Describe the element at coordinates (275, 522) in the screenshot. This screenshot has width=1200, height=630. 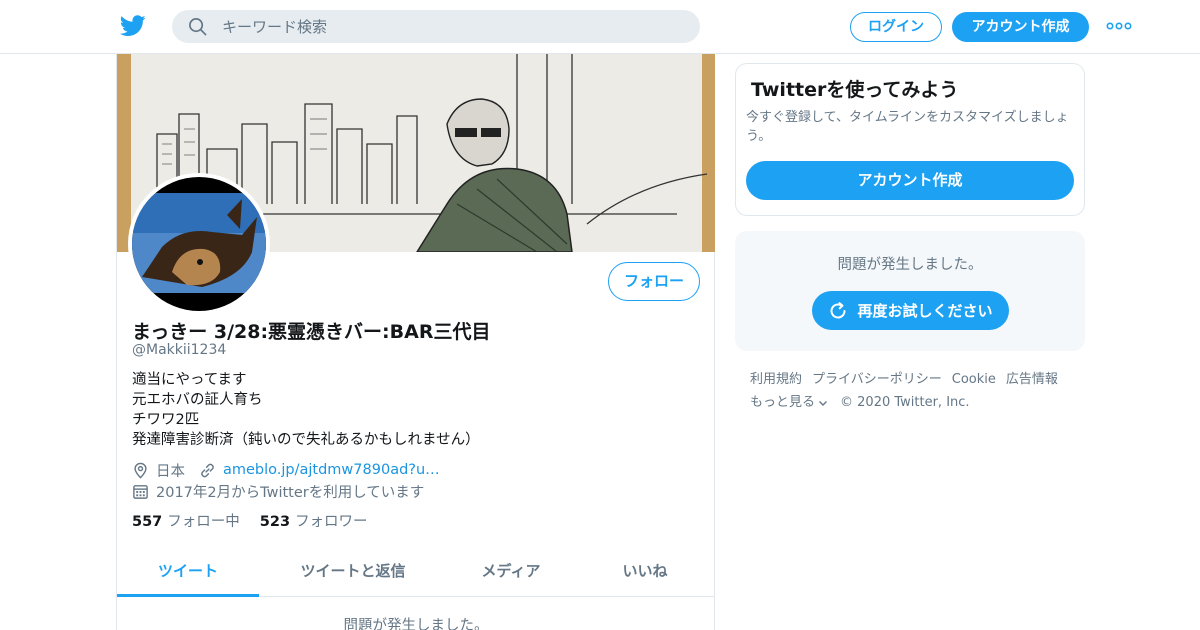
I see `followers-count: 523` at that location.